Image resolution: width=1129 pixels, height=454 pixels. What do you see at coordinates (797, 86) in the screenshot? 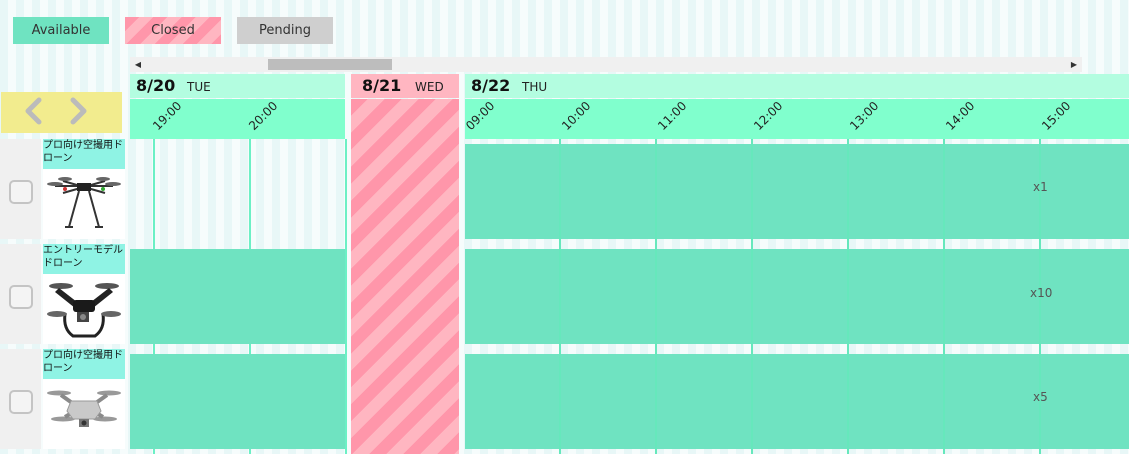
I see `day-header-8-22: 8/22 THU` at bounding box center [797, 86].